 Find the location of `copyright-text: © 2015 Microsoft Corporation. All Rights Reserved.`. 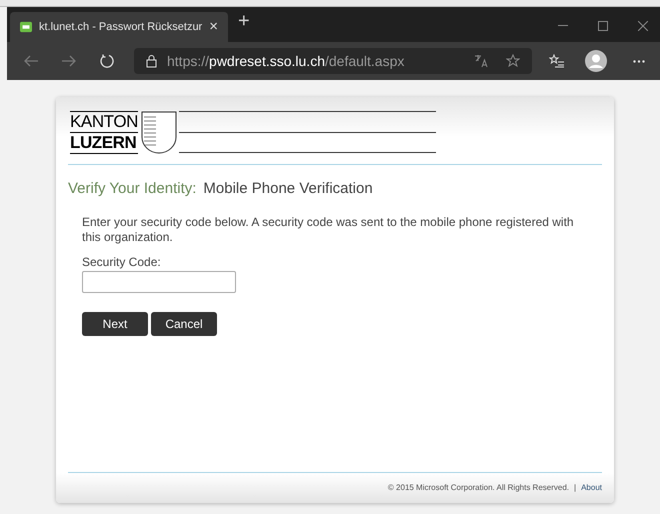

copyright-text: © 2015 Microsoft Corporation. All Rights Reserved. is located at coordinates (479, 488).